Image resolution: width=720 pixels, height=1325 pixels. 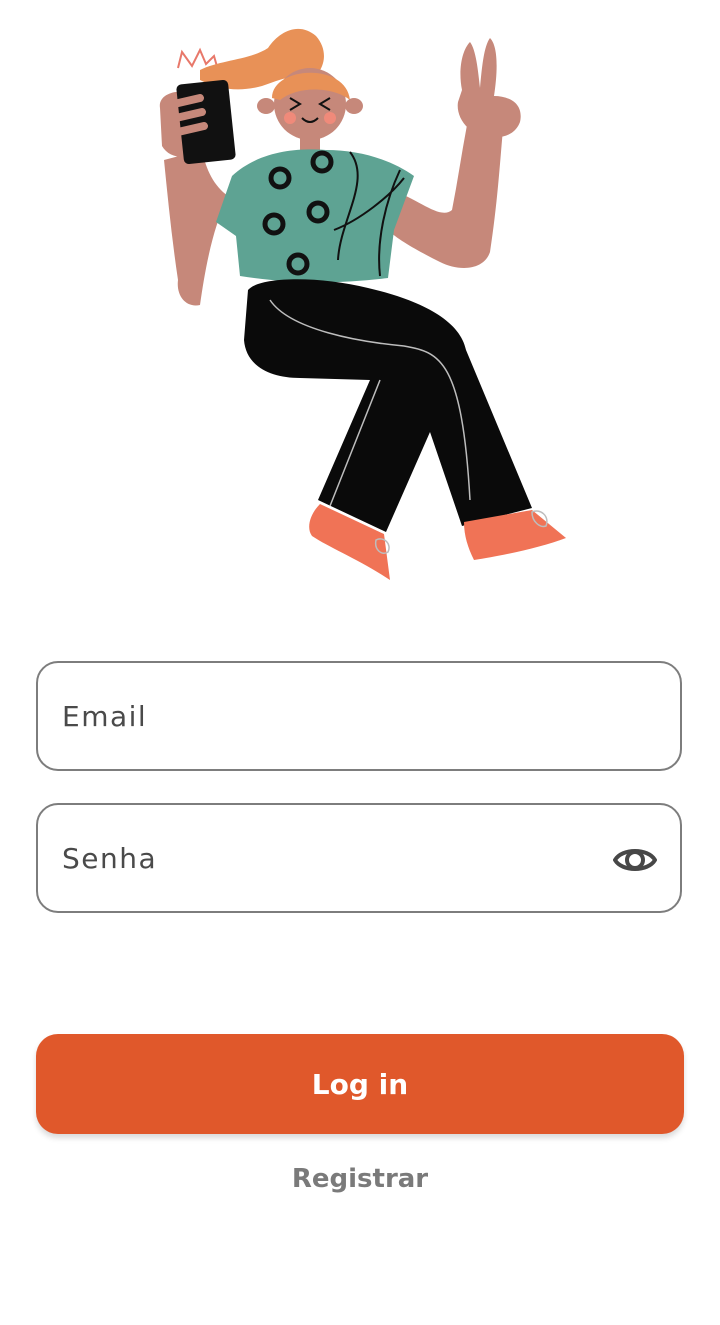 I want to click on register-link: Registrar, so click(x=360, y=1179).